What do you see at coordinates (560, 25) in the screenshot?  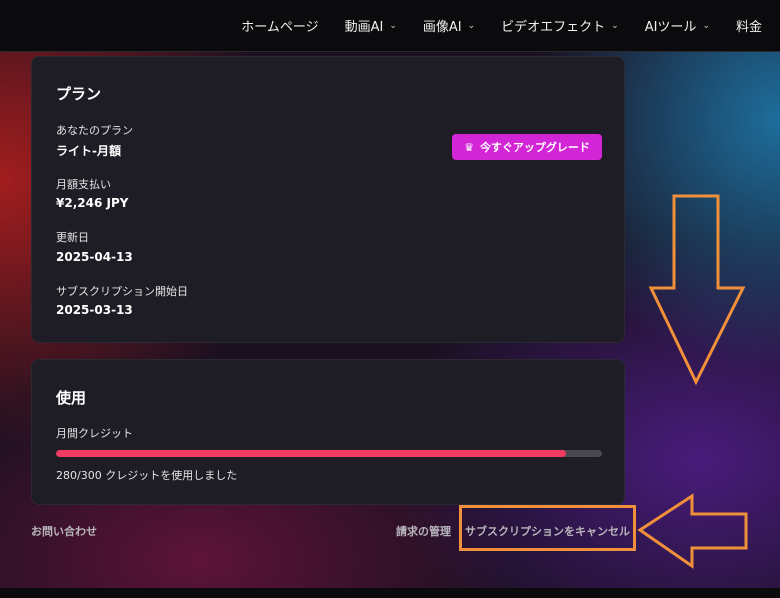 I see `nav-video-effects: ビデオエフェクト ⌄` at bounding box center [560, 25].